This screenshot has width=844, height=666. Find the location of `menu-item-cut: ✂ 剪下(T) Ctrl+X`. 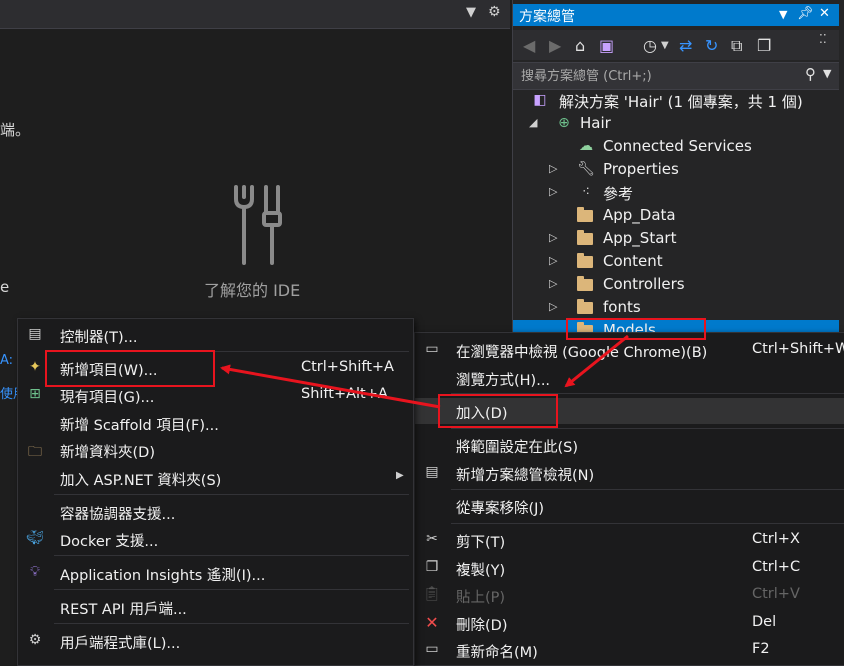

menu-item-cut: ✂ 剪下(T) Ctrl+X is located at coordinates (629, 540).